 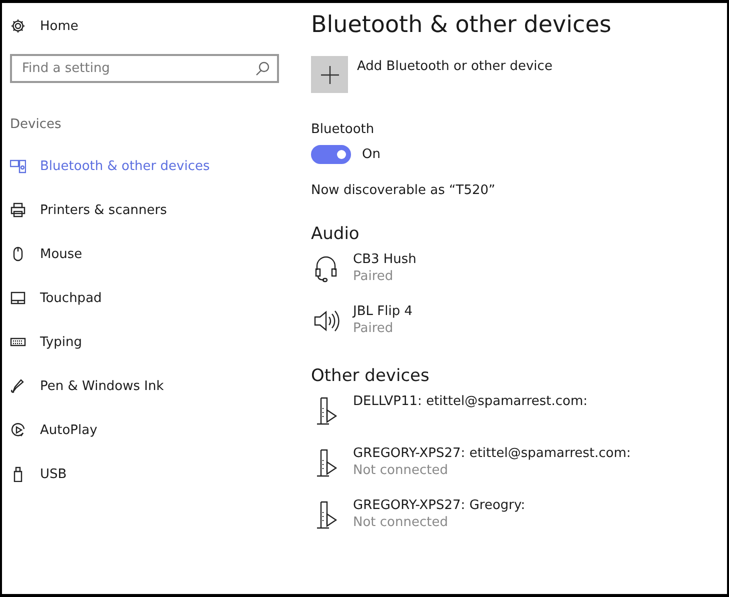 What do you see at coordinates (151, 298) in the screenshot?
I see `nav-item: Touchpad` at bounding box center [151, 298].